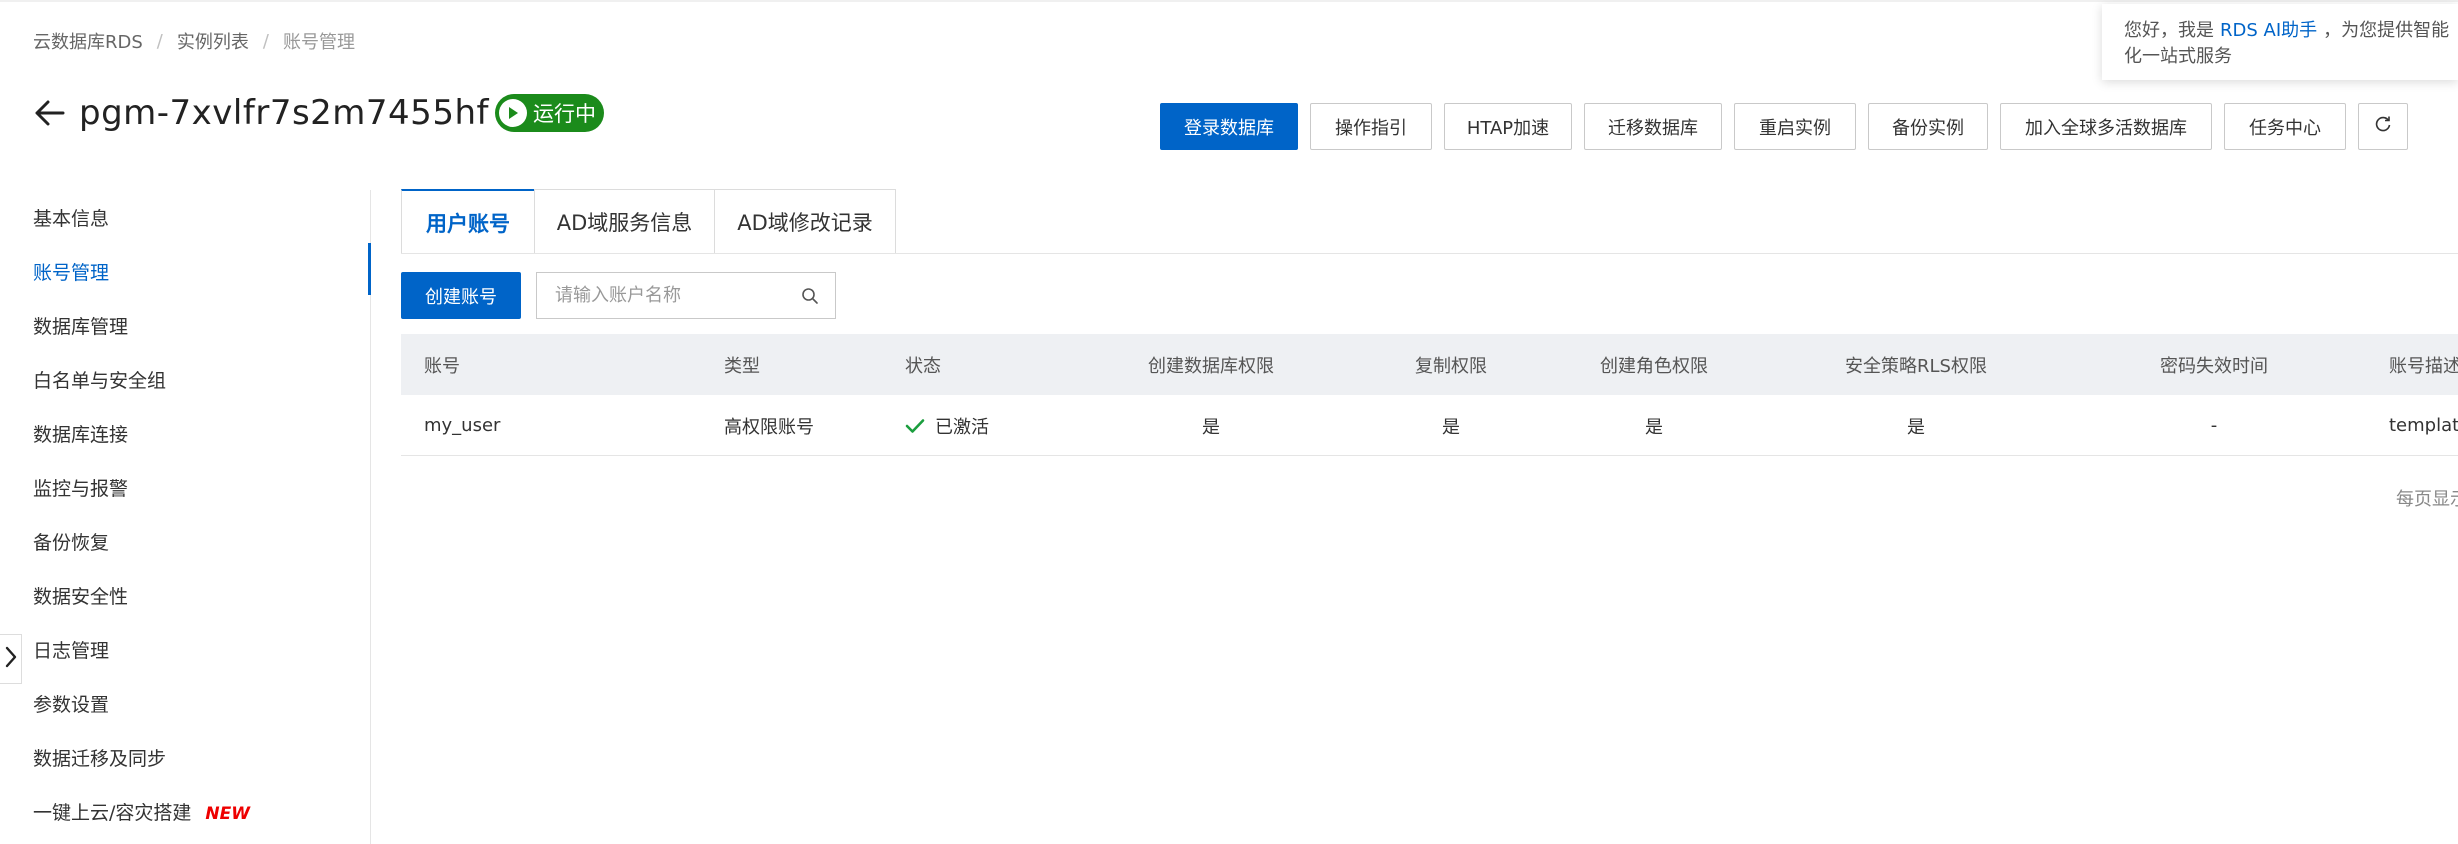 The height and width of the screenshot is (844, 2458). Describe the element at coordinates (213, 41) in the screenshot. I see `breadcrumb-instance-list: 实例列表` at that location.